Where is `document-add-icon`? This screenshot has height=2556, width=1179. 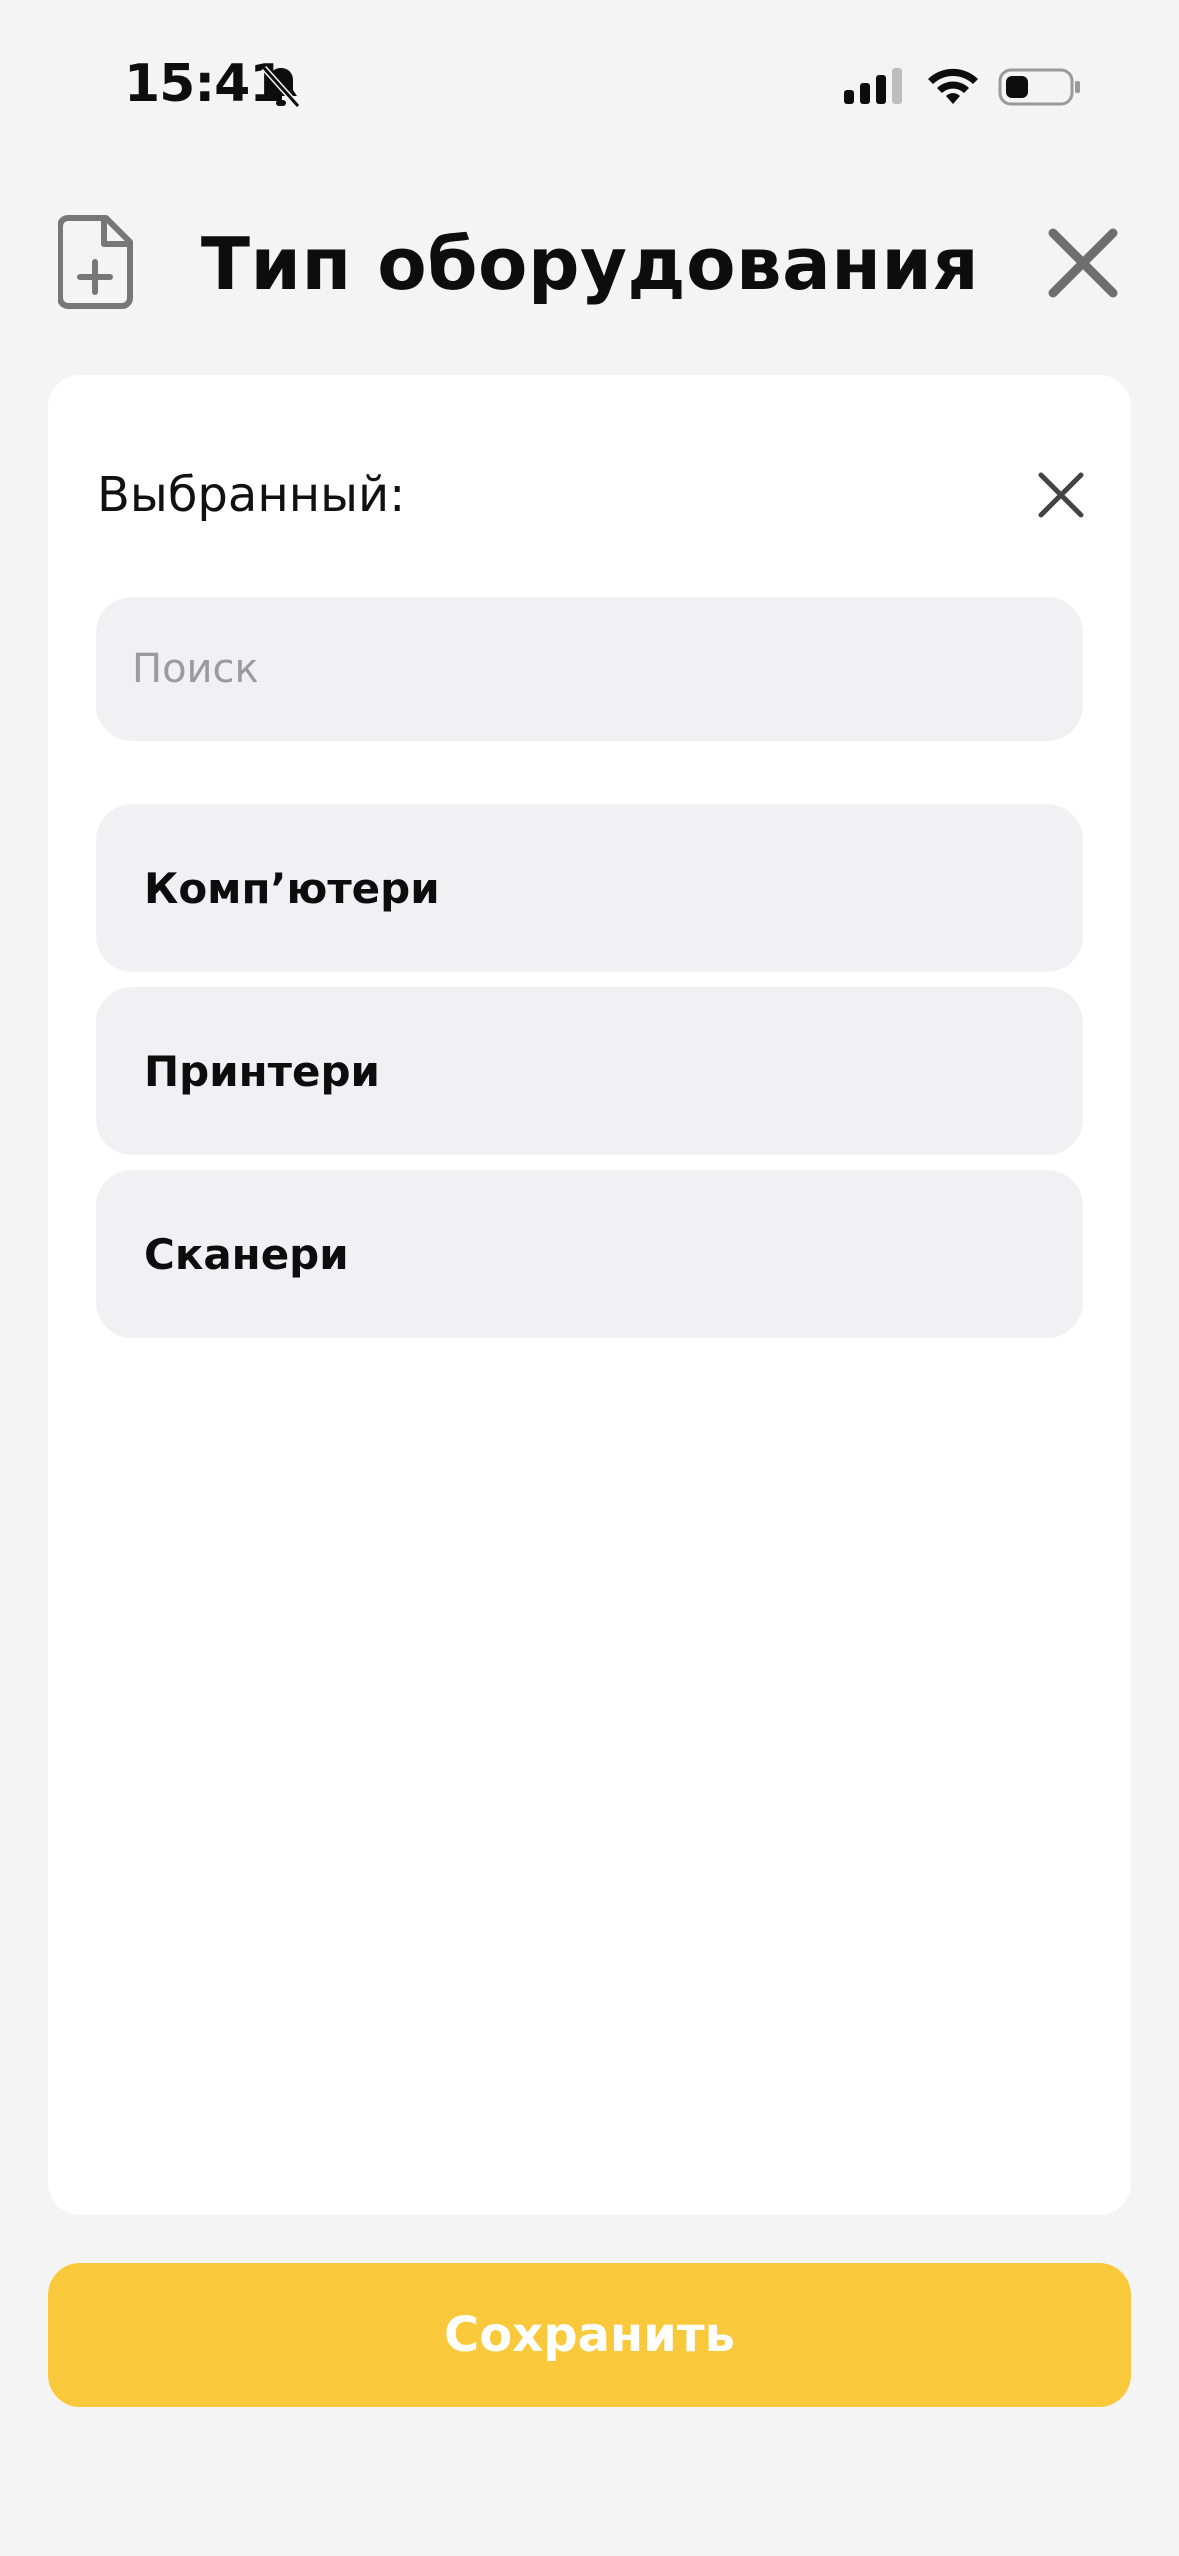 document-add-icon is located at coordinates (97, 262).